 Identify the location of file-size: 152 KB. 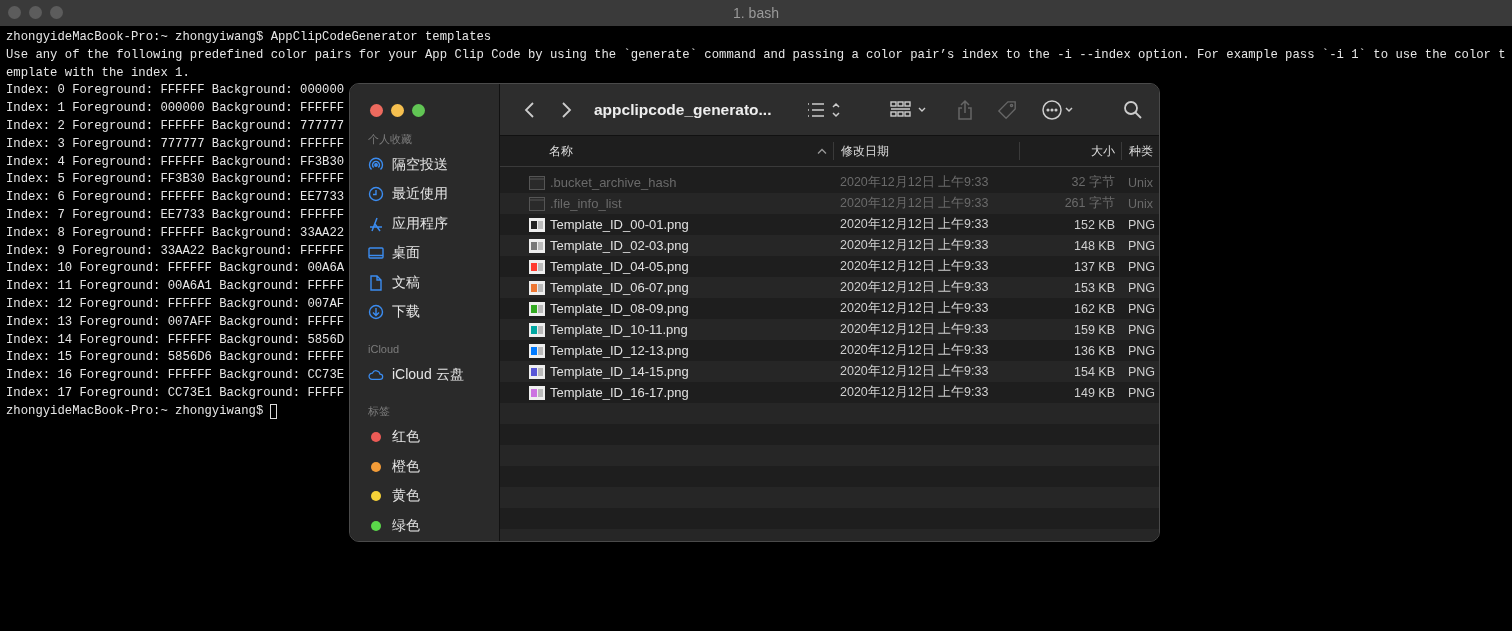
(1094, 224).